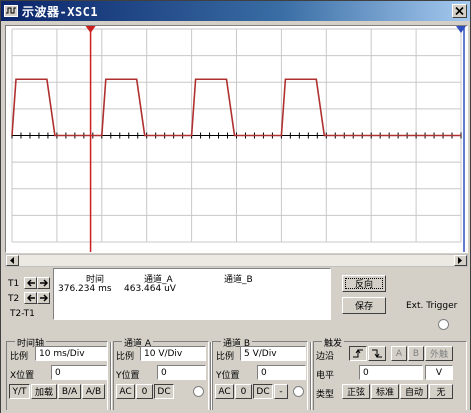 The image size is (471, 413). I want to click on falling-edge-button, so click(377, 353).